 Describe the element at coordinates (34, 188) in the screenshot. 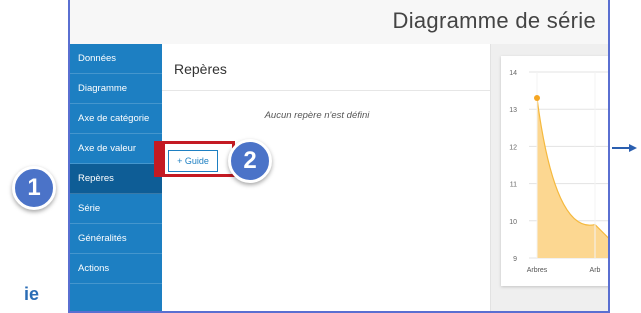

I see `step-1-badge: 1` at that location.